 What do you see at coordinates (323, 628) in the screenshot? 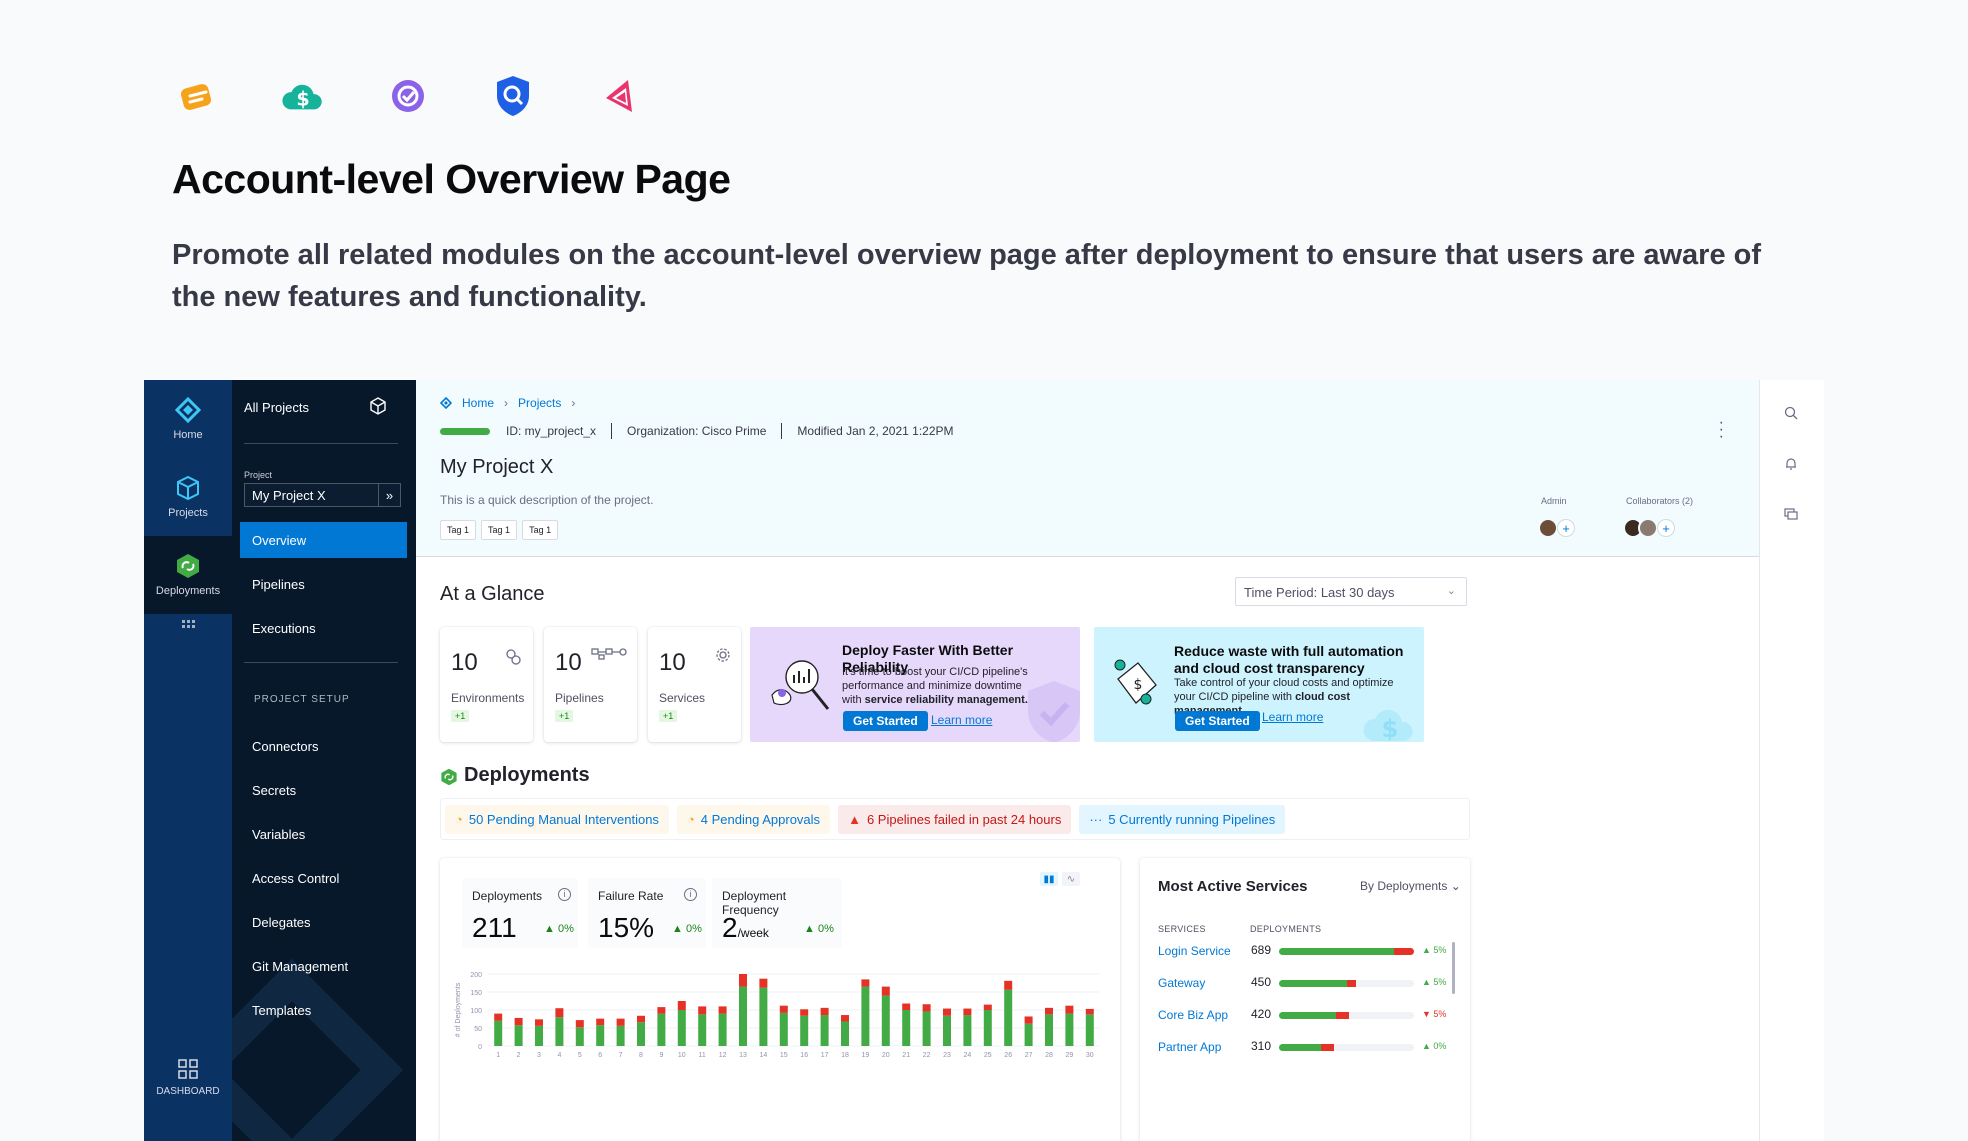
I see `nav-link-executions: Executions` at bounding box center [323, 628].